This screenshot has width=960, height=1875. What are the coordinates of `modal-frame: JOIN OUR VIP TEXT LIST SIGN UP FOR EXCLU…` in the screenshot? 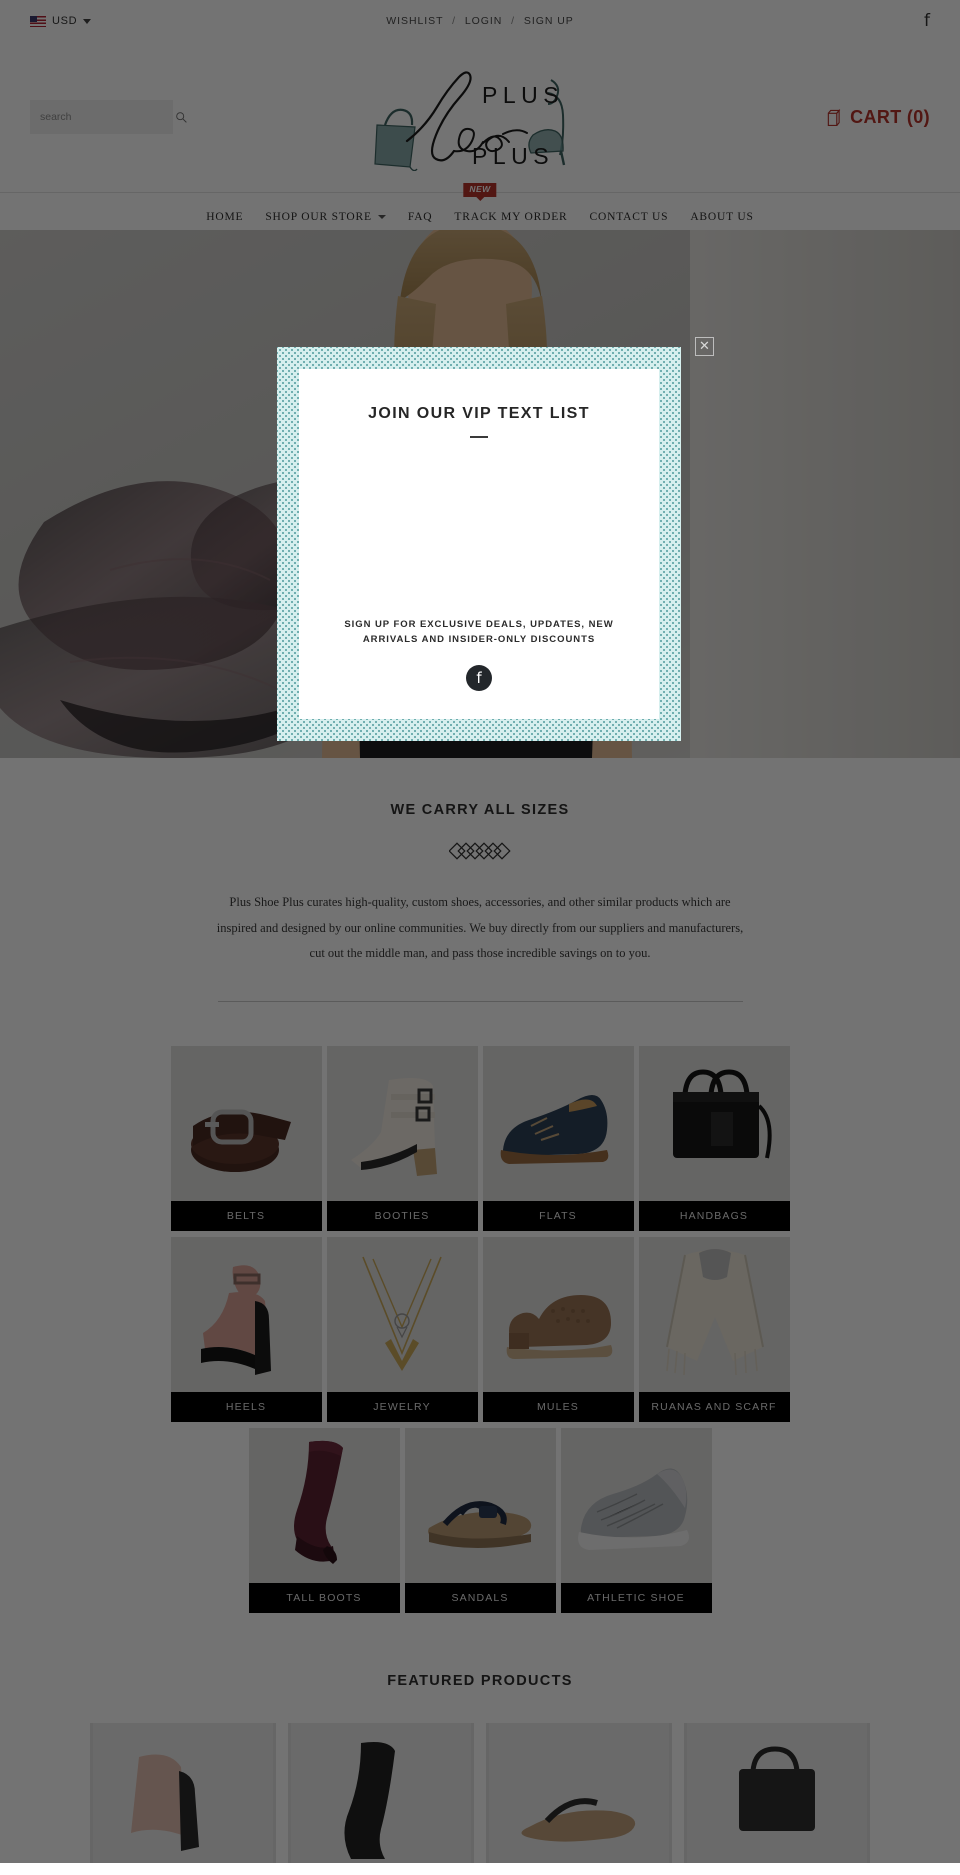 It's located at (479, 544).